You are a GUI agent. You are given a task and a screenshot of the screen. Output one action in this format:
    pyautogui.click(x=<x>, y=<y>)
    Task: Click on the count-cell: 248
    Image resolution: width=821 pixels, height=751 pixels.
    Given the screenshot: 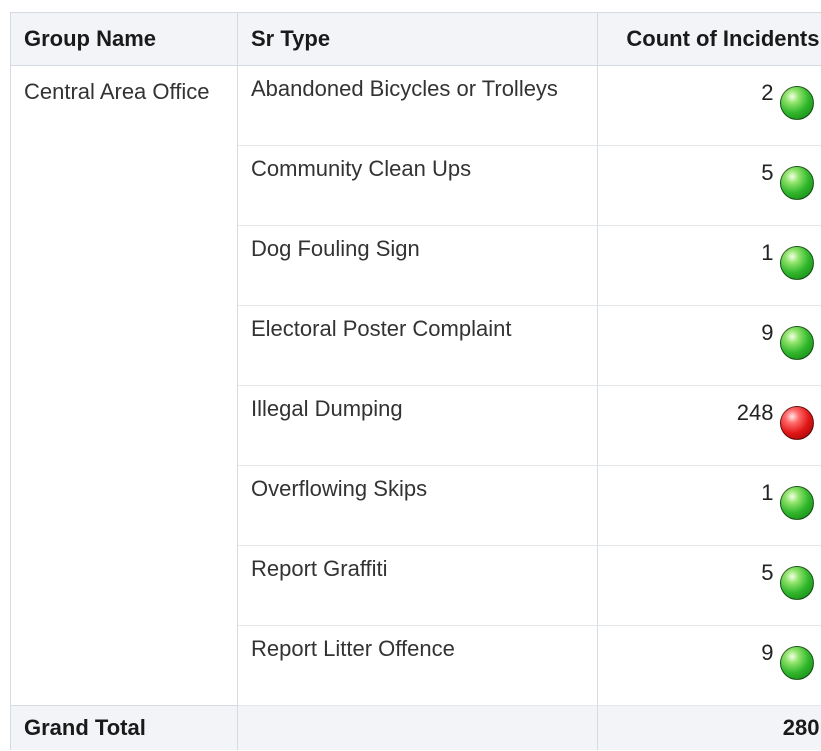 What is the action you would take?
    pyautogui.click(x=709, y=425)
    